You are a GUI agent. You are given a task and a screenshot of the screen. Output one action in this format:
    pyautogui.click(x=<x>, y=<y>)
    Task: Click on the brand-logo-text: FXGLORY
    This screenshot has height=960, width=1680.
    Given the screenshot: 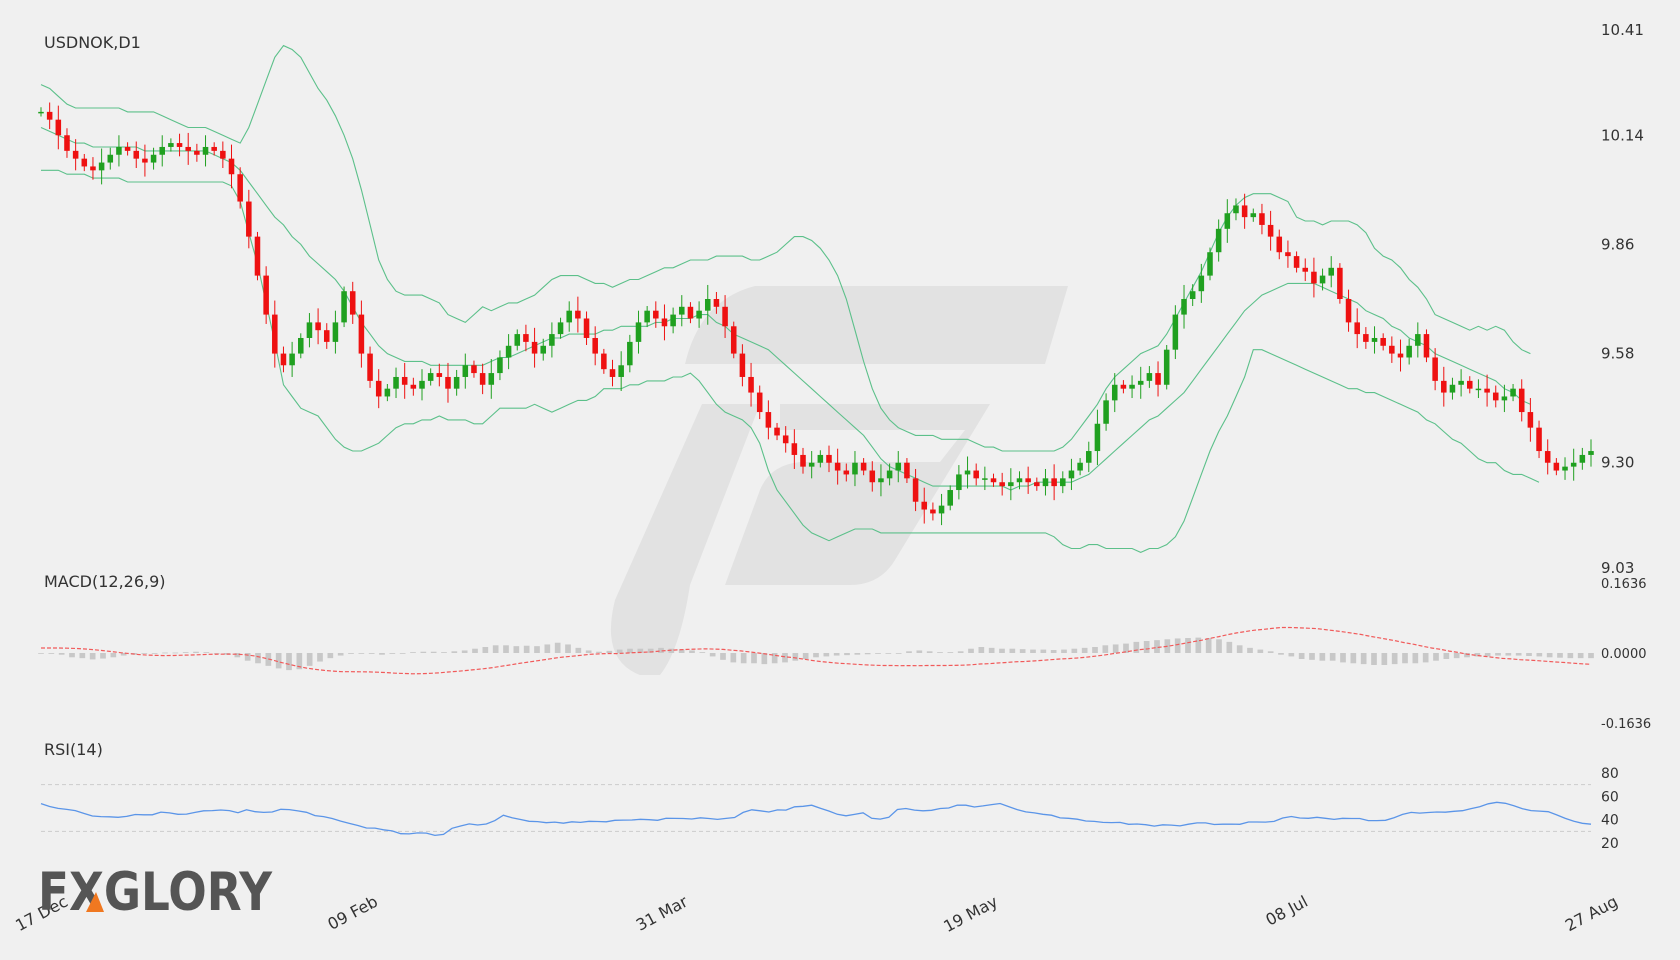 What is the action you would take?
    pyautogui.click(x=155, y=892)
    